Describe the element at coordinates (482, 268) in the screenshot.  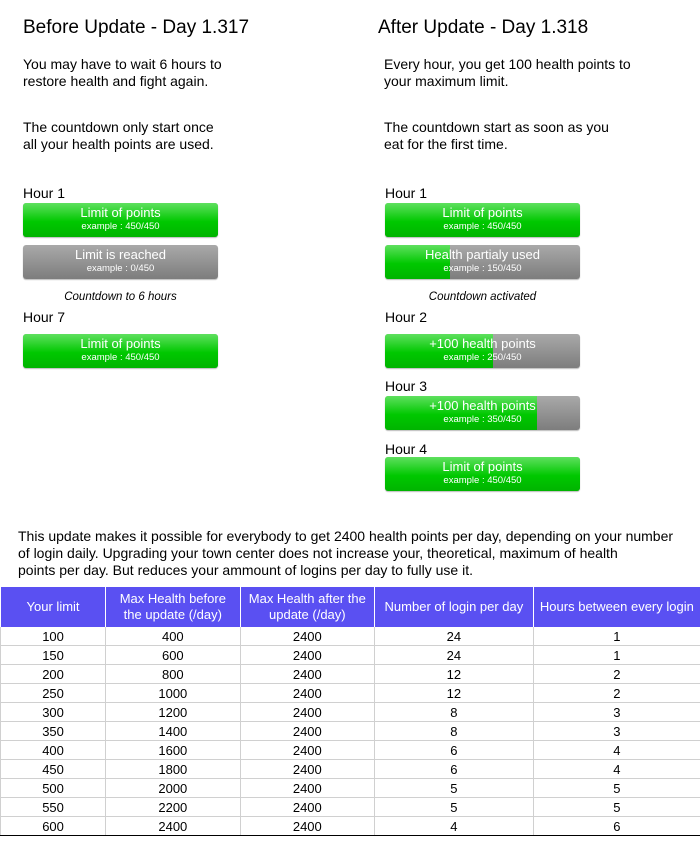
I see `health-bar-example: example : 150/450` at that location.